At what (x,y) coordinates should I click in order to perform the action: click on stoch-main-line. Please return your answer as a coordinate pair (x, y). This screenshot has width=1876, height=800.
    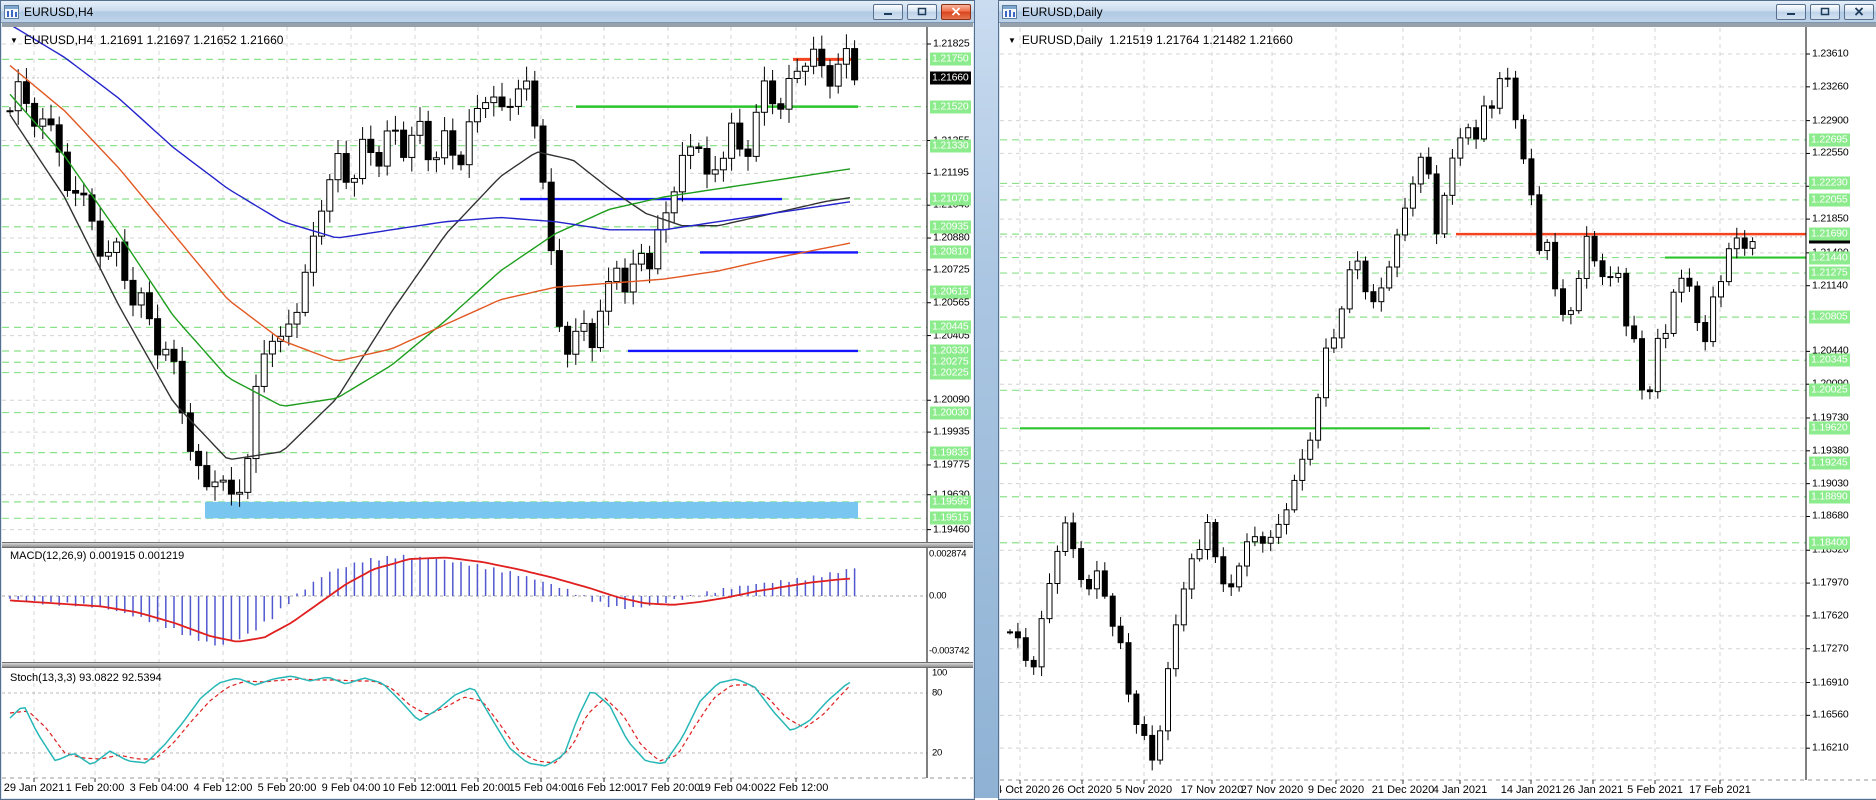
    Looking at the image, I should click on (430, 721).